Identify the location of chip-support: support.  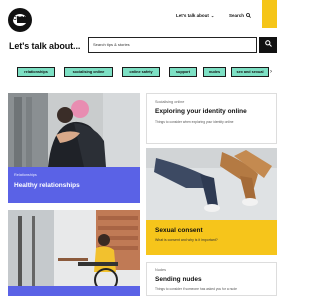
(183, 72).